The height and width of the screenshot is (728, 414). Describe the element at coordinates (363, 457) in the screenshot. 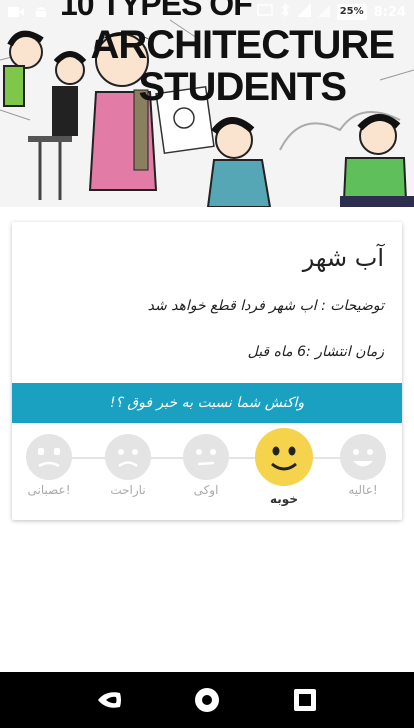

I see `happy-face-icon` at that location.